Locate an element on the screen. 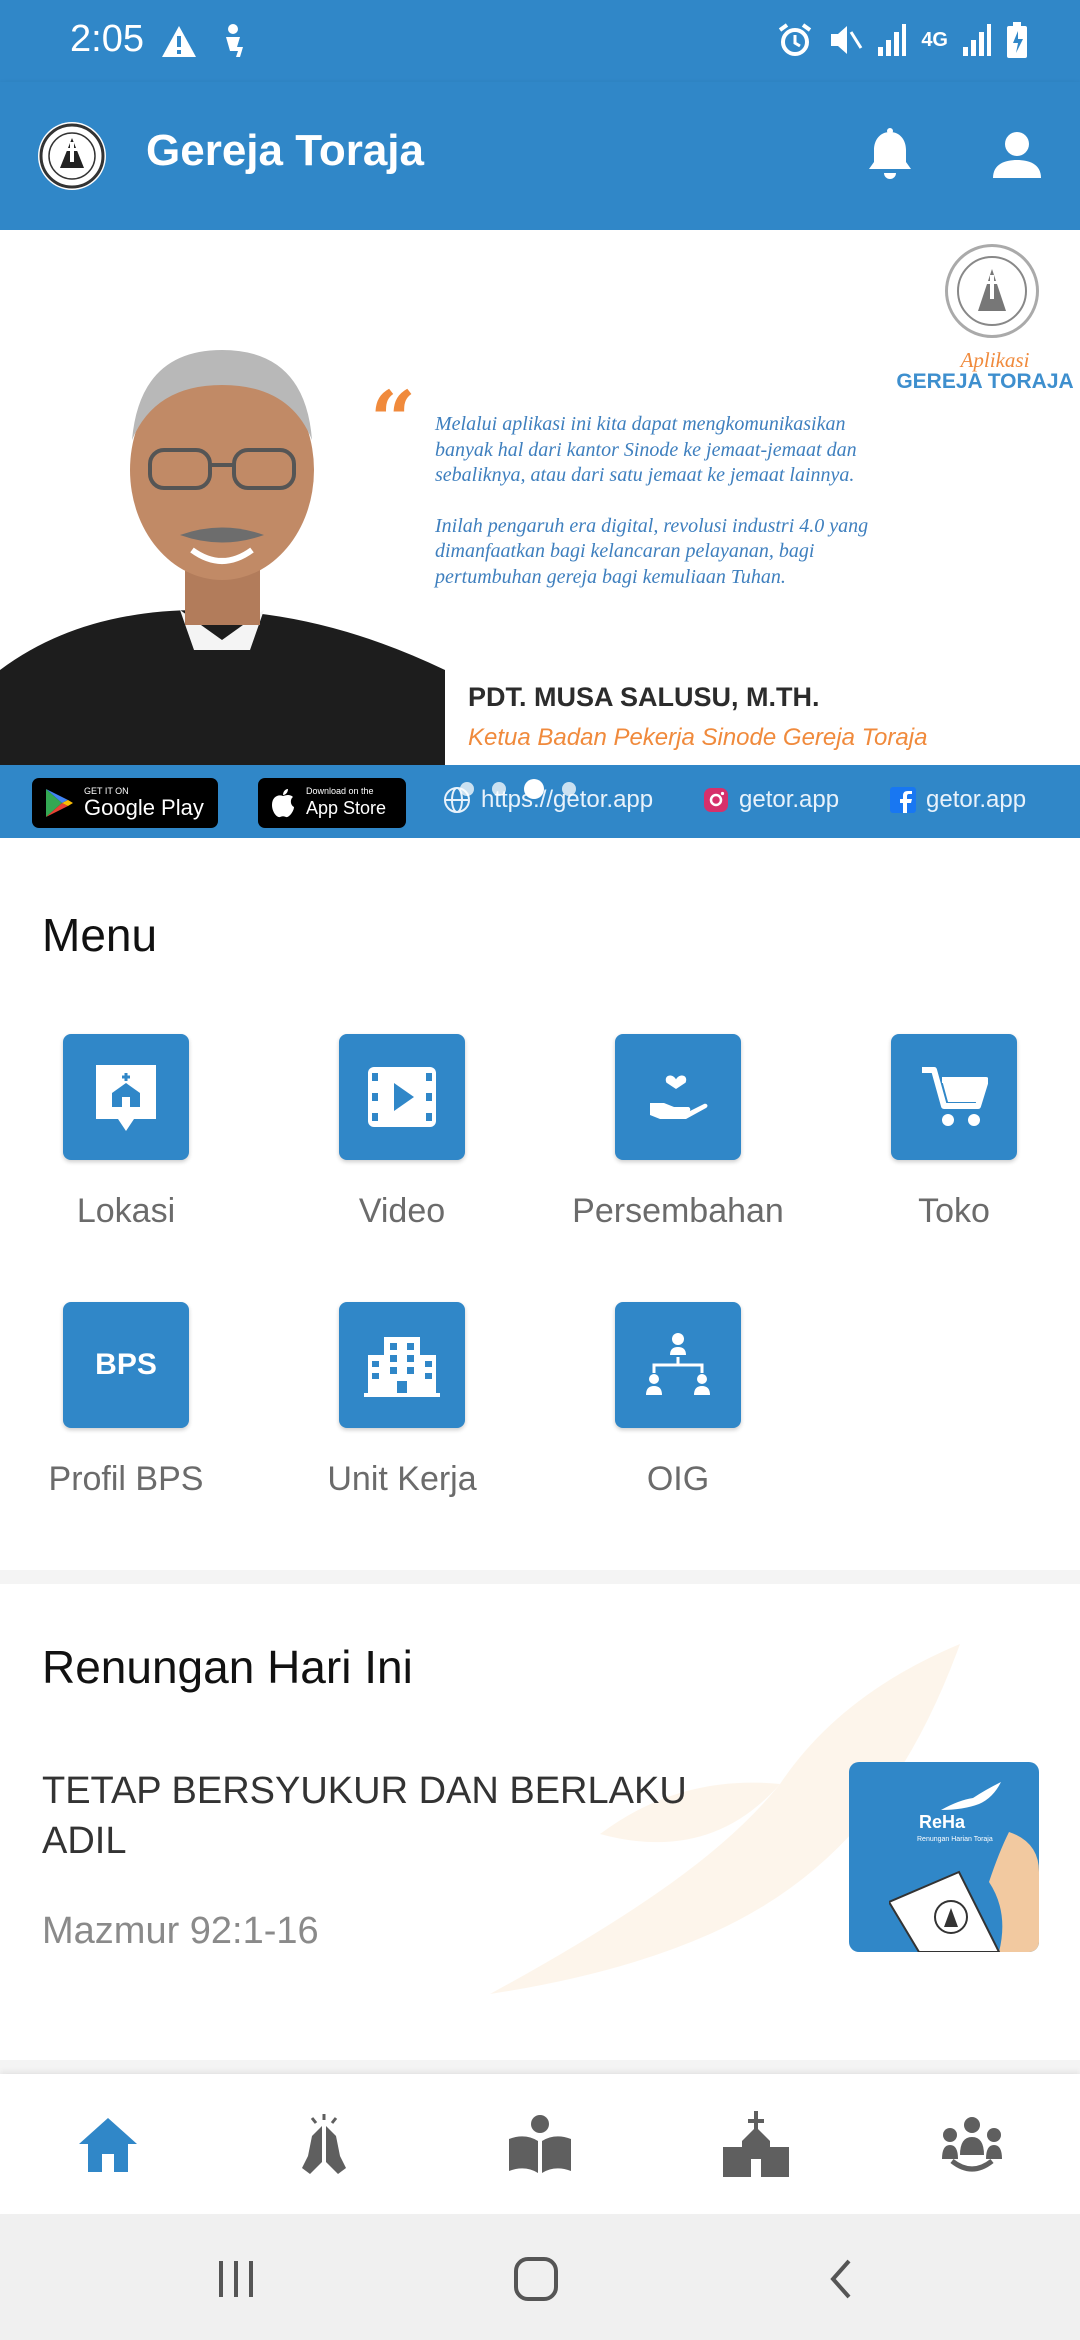 This screenshot has height=2340, width=1080. offering-hand-heart-icon is located at coordinates (679, 1097).